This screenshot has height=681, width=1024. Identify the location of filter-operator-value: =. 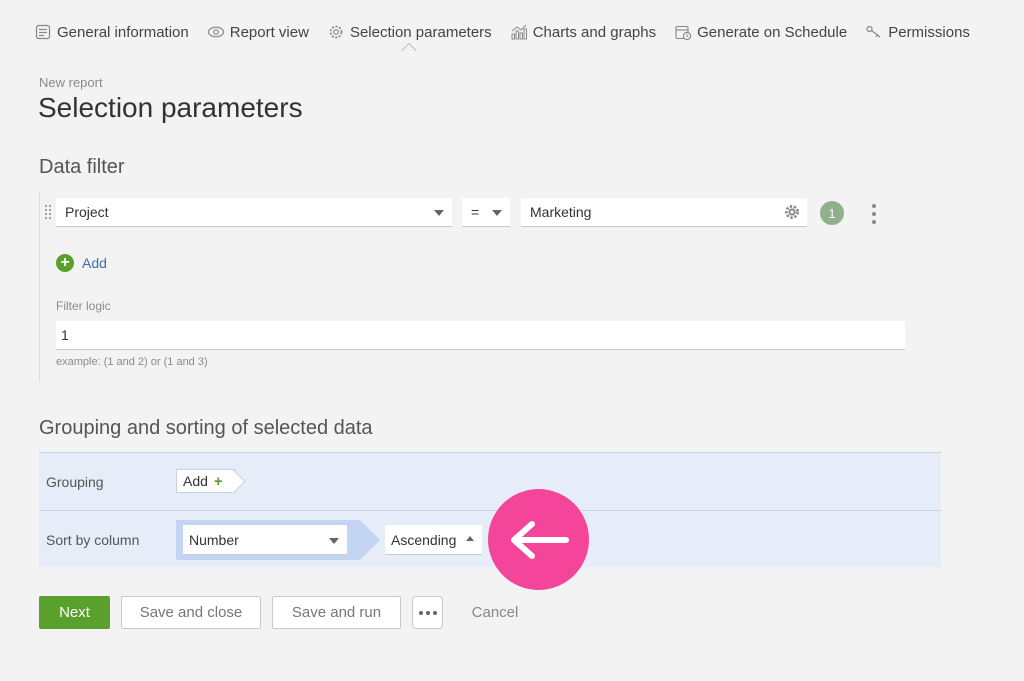
(475, 212).